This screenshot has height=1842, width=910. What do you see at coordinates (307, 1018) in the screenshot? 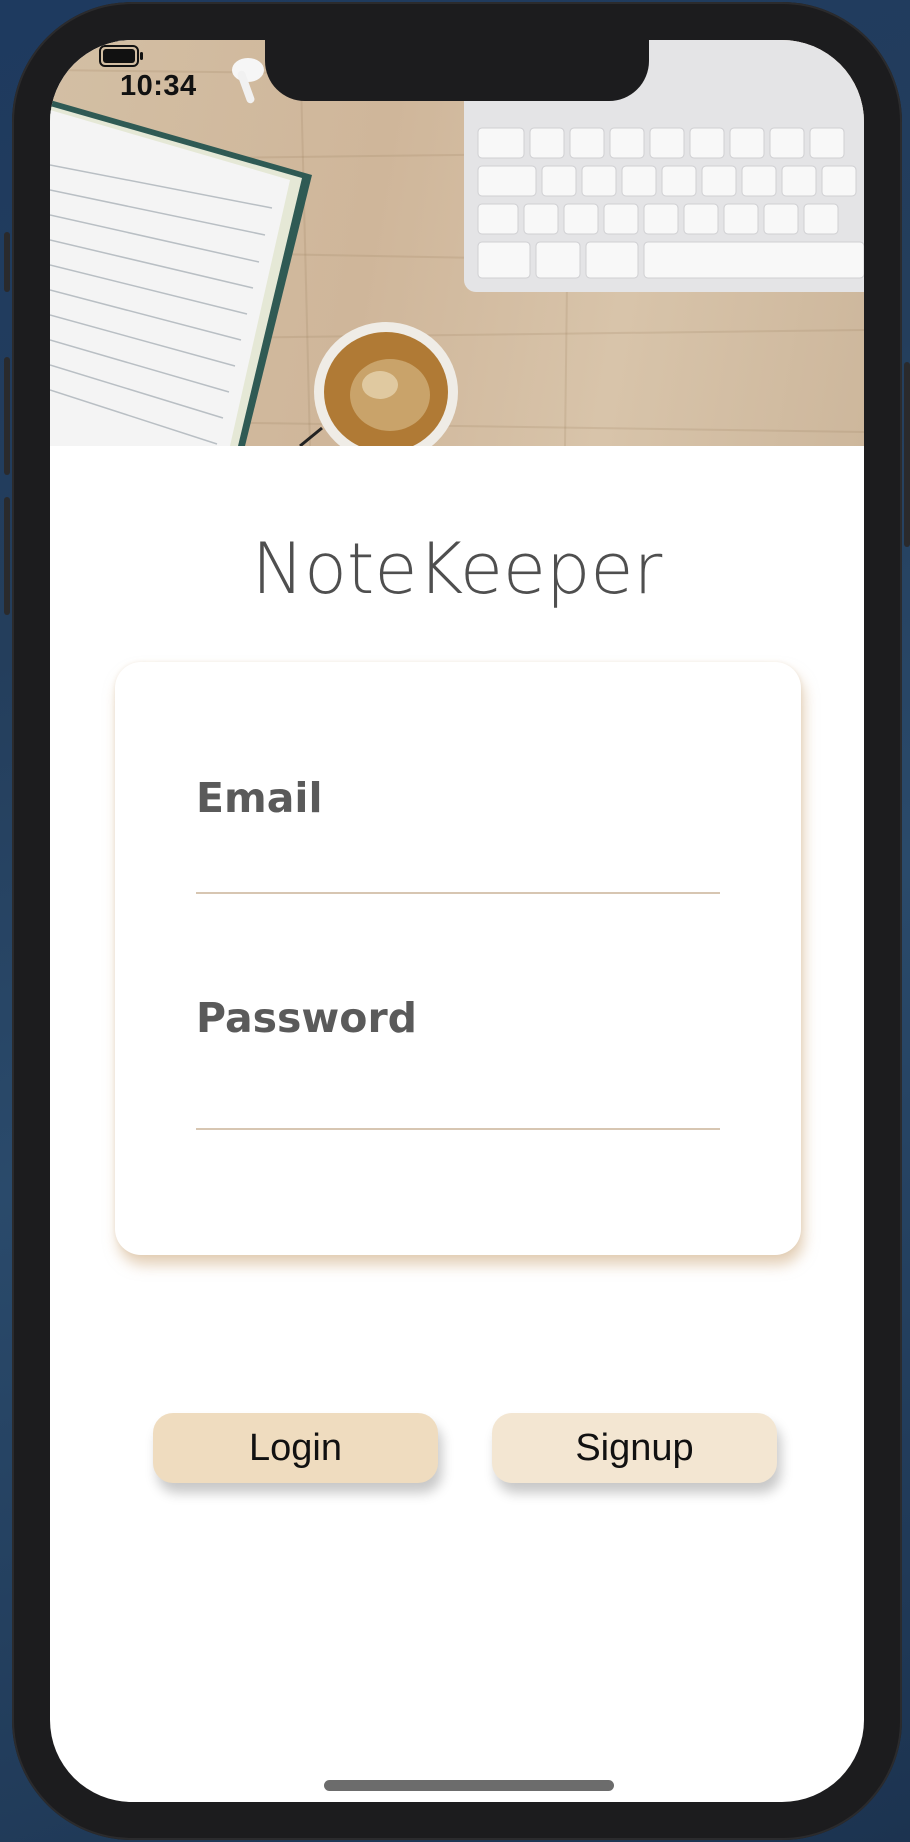
I see `password-label: Password` at bounding box center [307, 1018].